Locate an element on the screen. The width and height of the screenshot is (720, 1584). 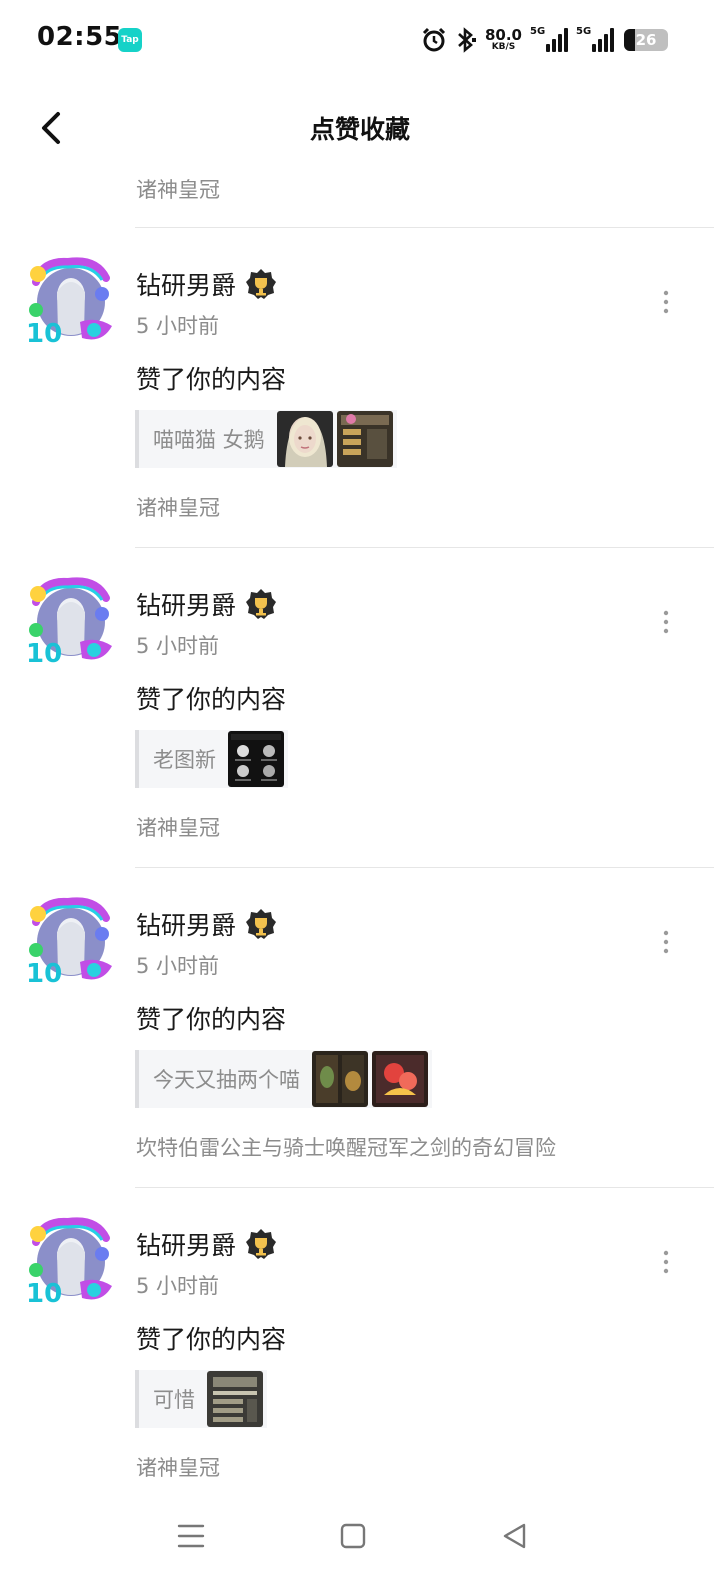
triangle-back-icon is located at coordinates (515, 1536).